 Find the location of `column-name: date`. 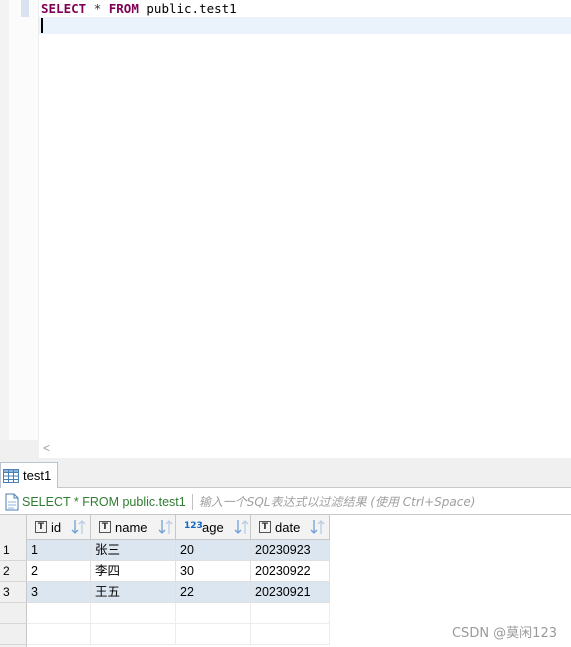

column-name: date is located at coordinates (288, 527).